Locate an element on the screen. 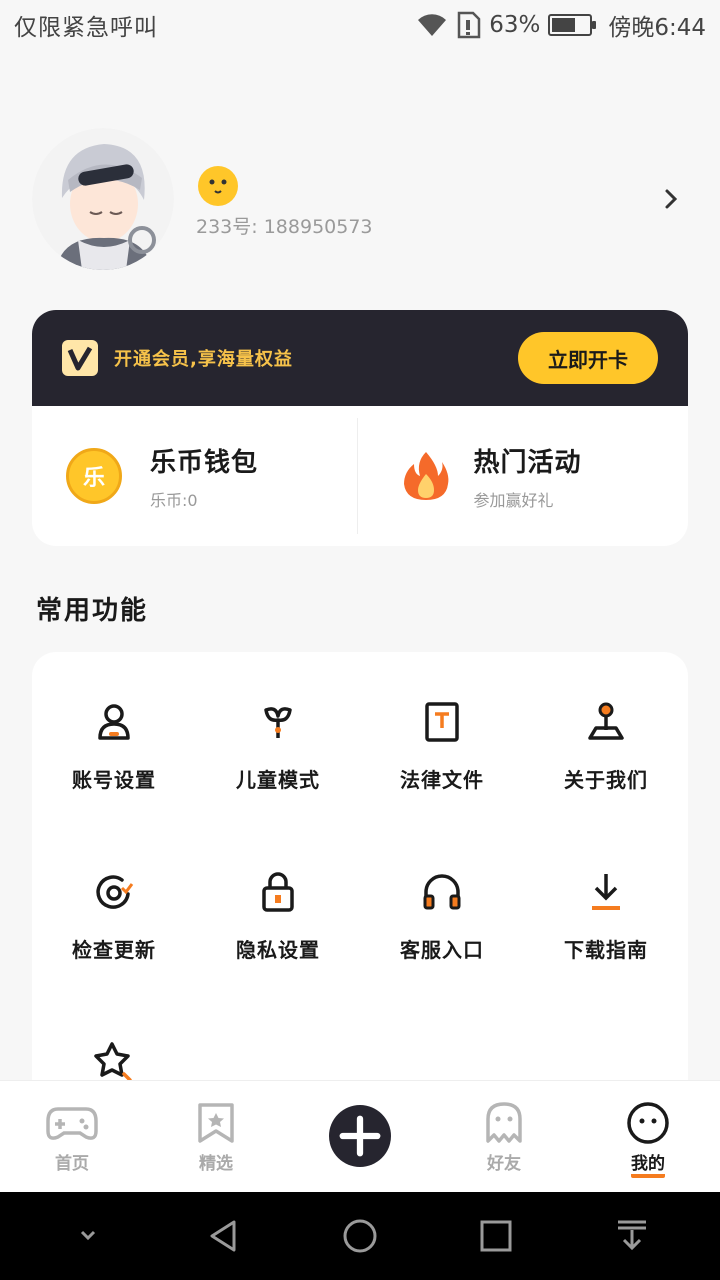  vip-banner: 开通会员,享海量权益 立即开卡 is located at coordinates (360, 358).